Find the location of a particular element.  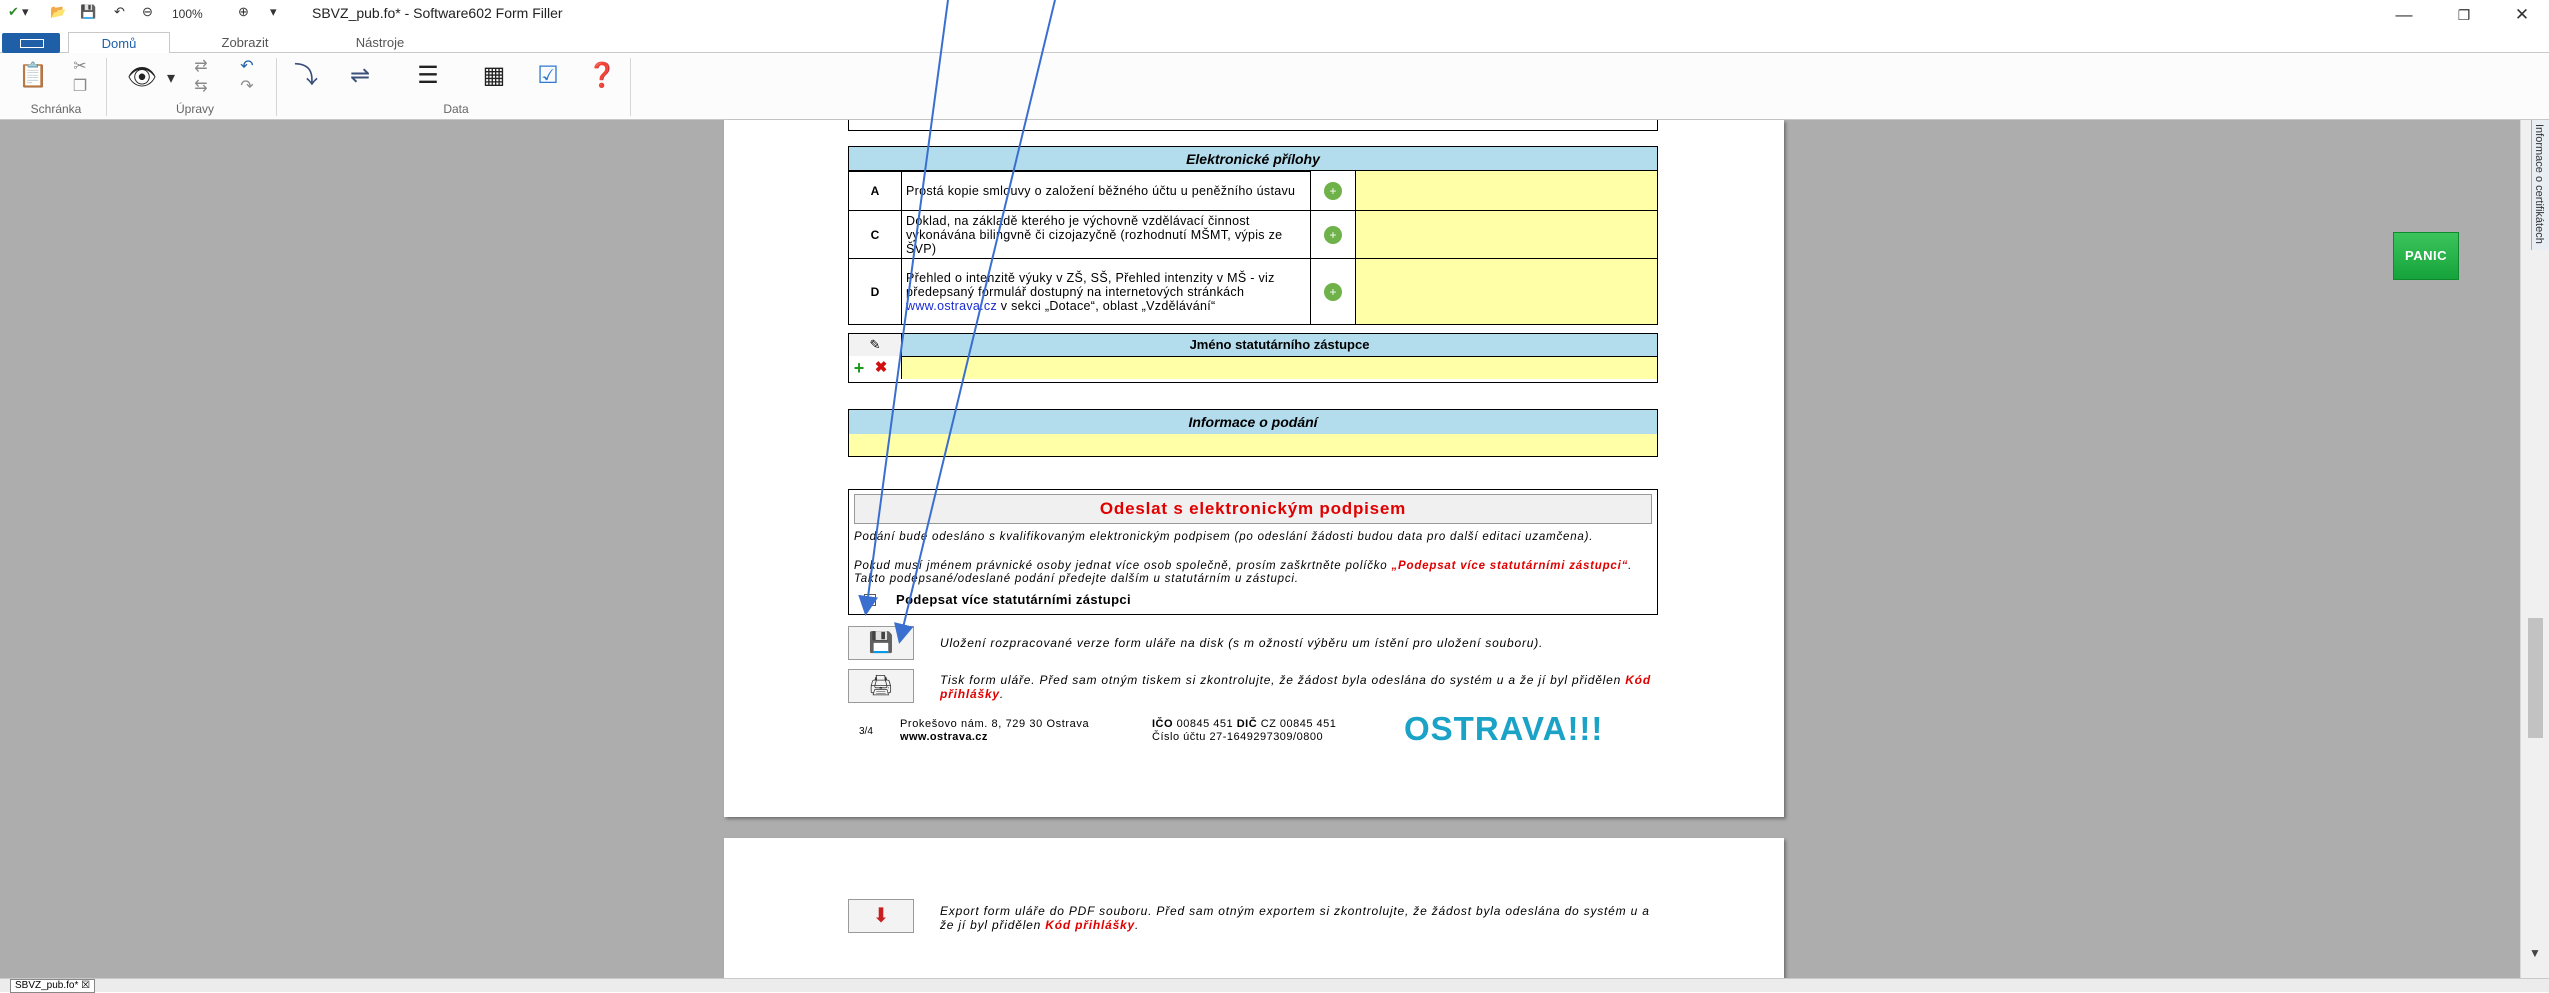

ico-label: IČO is located at coordinates (1163, 724).